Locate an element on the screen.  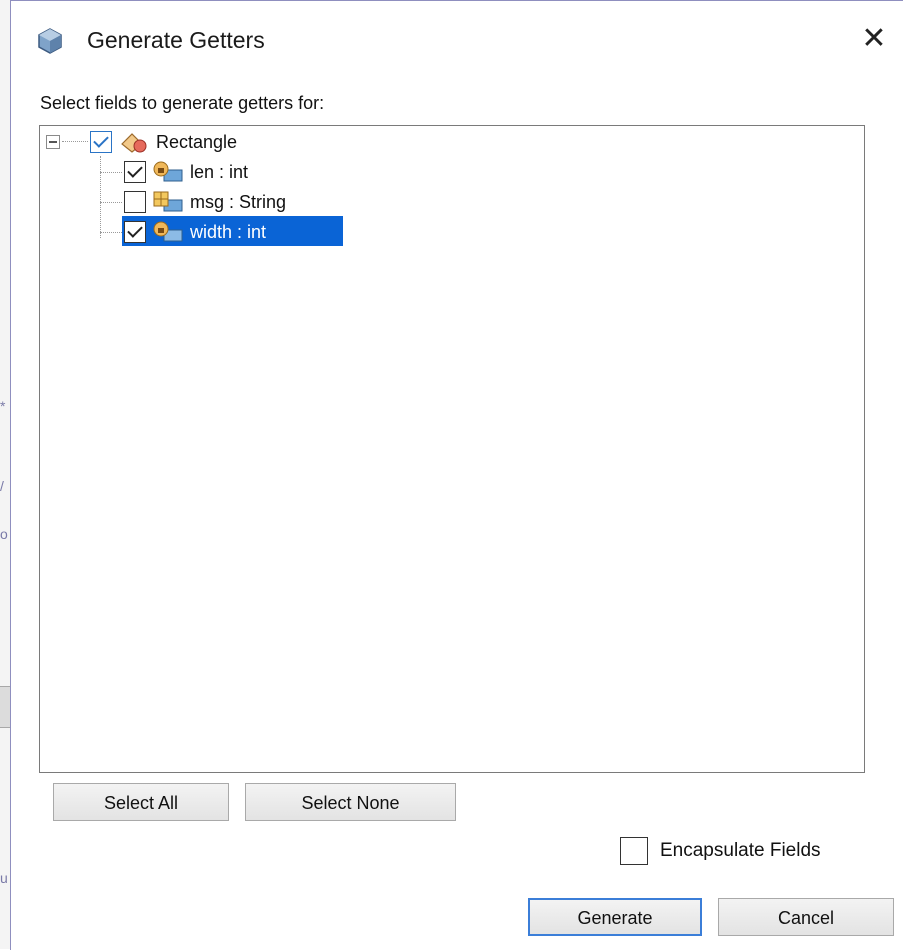
tree-node-rectangle: Rectangle is located at coordinates (163, 142).